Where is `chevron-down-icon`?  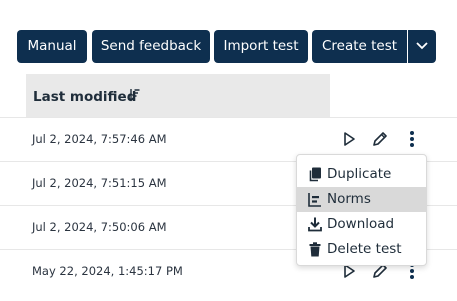
chevron-down-icon is located at coordinates (422, 46).